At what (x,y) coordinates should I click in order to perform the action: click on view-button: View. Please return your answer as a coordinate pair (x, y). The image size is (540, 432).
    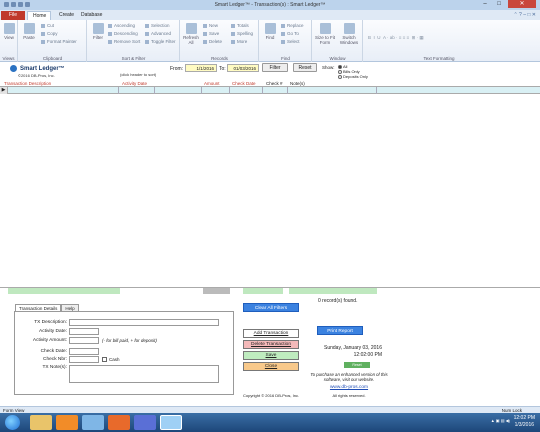
    Looking at the image, I should click on (9, 31).